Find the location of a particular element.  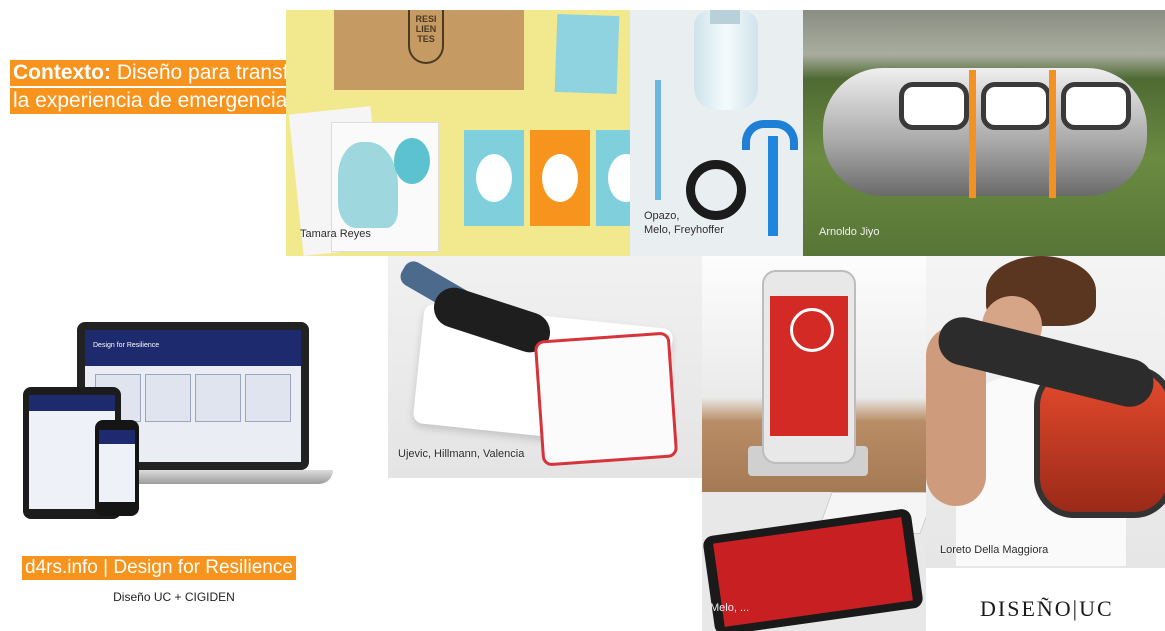

devices-mockup: Design for Resilience is located at coordinates (176, 422).